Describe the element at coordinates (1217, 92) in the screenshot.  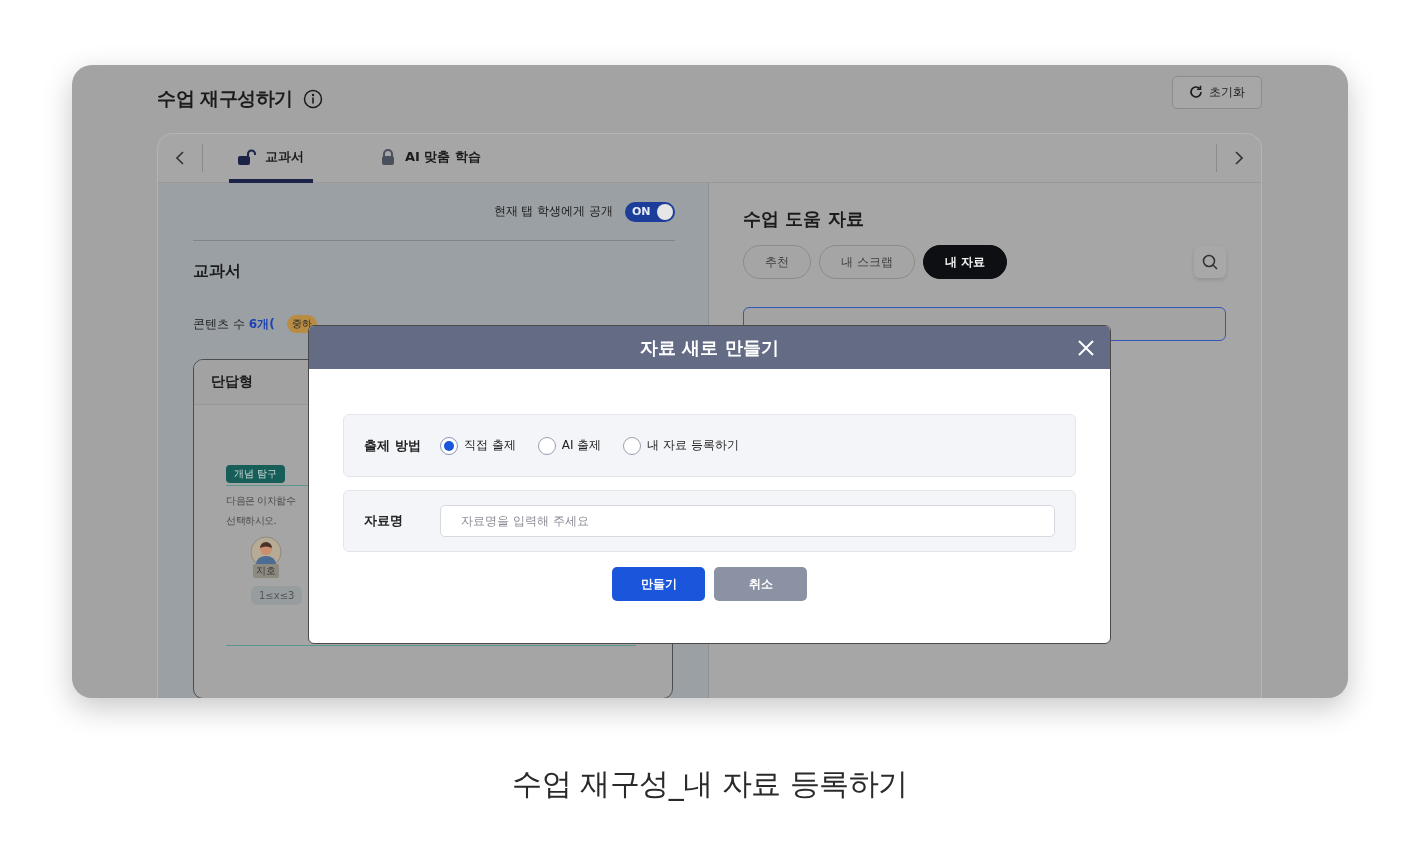
I see `reset-button: 초기화` at that location.